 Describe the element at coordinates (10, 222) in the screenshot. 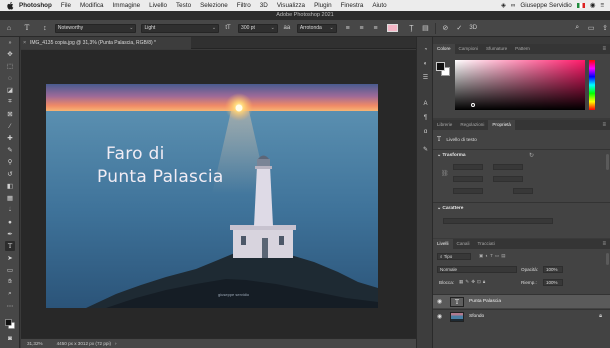

I see `dodge-tool-icon: ●` at that location.